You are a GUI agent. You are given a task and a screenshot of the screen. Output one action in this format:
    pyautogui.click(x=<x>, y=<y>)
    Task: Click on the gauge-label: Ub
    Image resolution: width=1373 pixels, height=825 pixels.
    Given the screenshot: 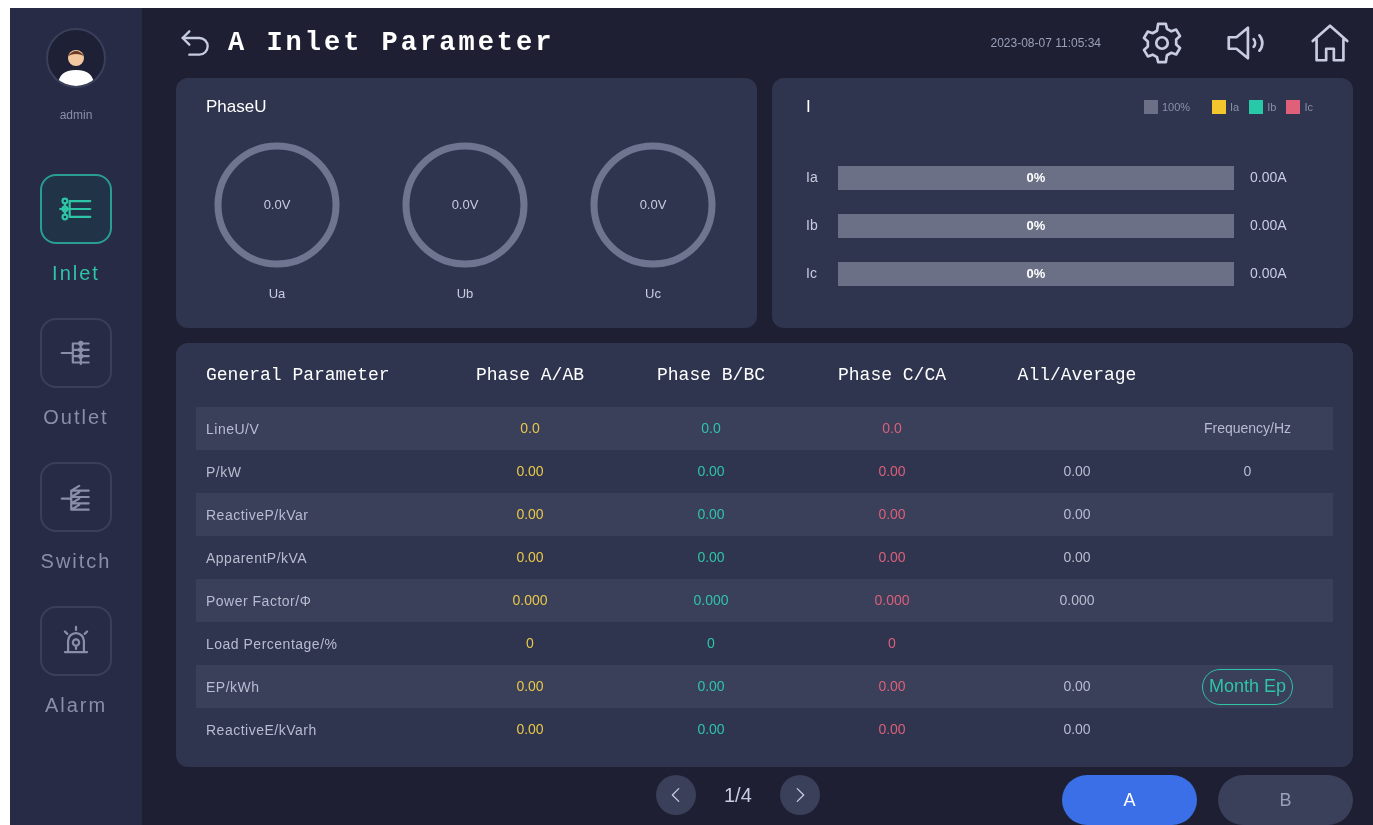 What is the action you would take?
    pyautogui.click(x=465, y=293)
    